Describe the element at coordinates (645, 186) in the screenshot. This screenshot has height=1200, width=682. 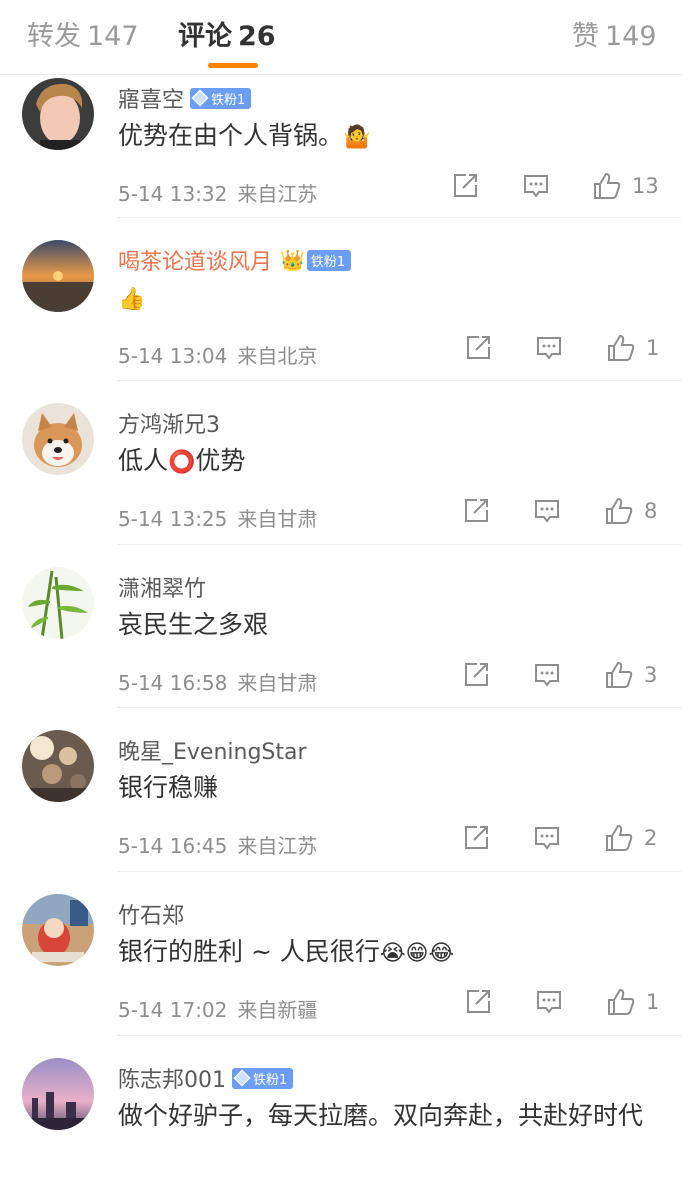
I see `like-count: 13` at that location.